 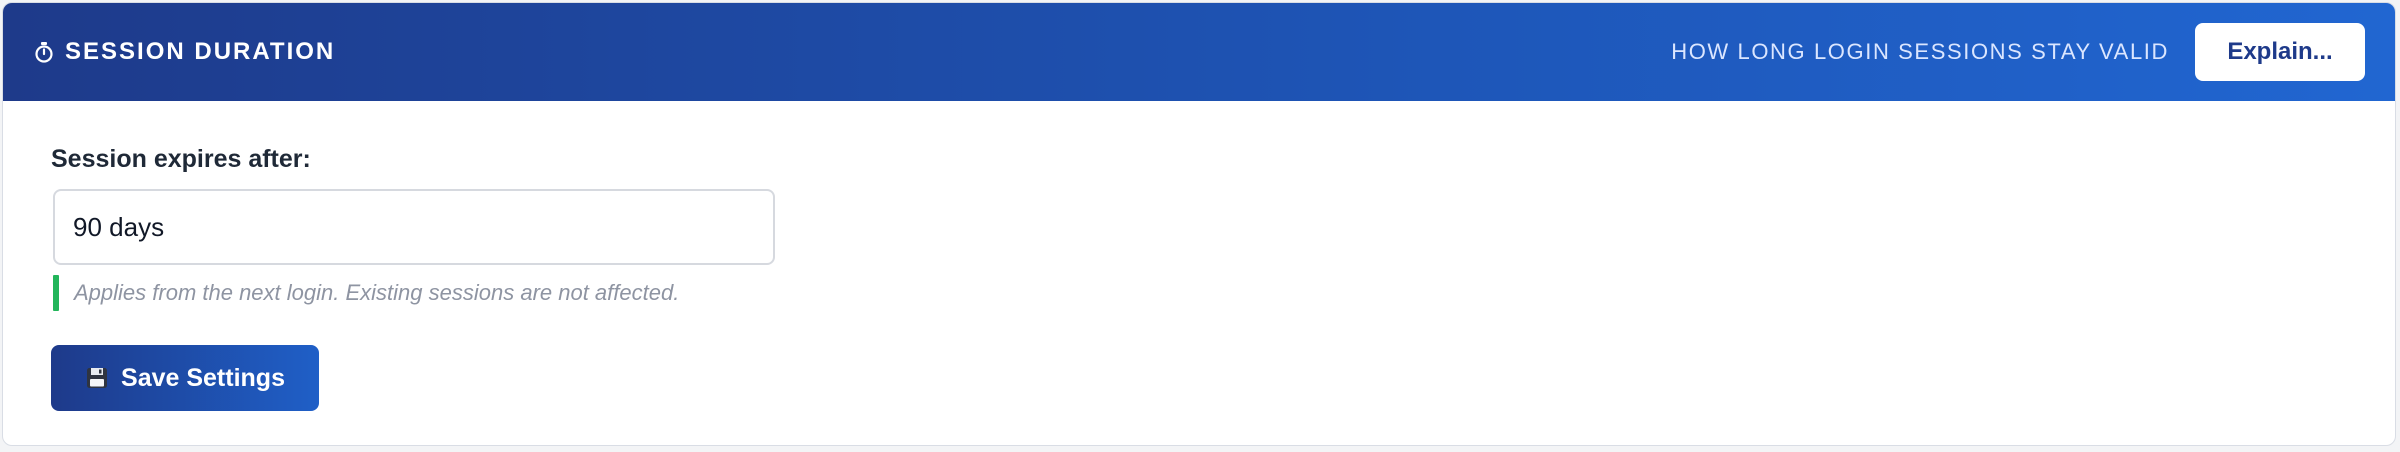 I want to click on session-expiry-input, so click(x=414, y=227).